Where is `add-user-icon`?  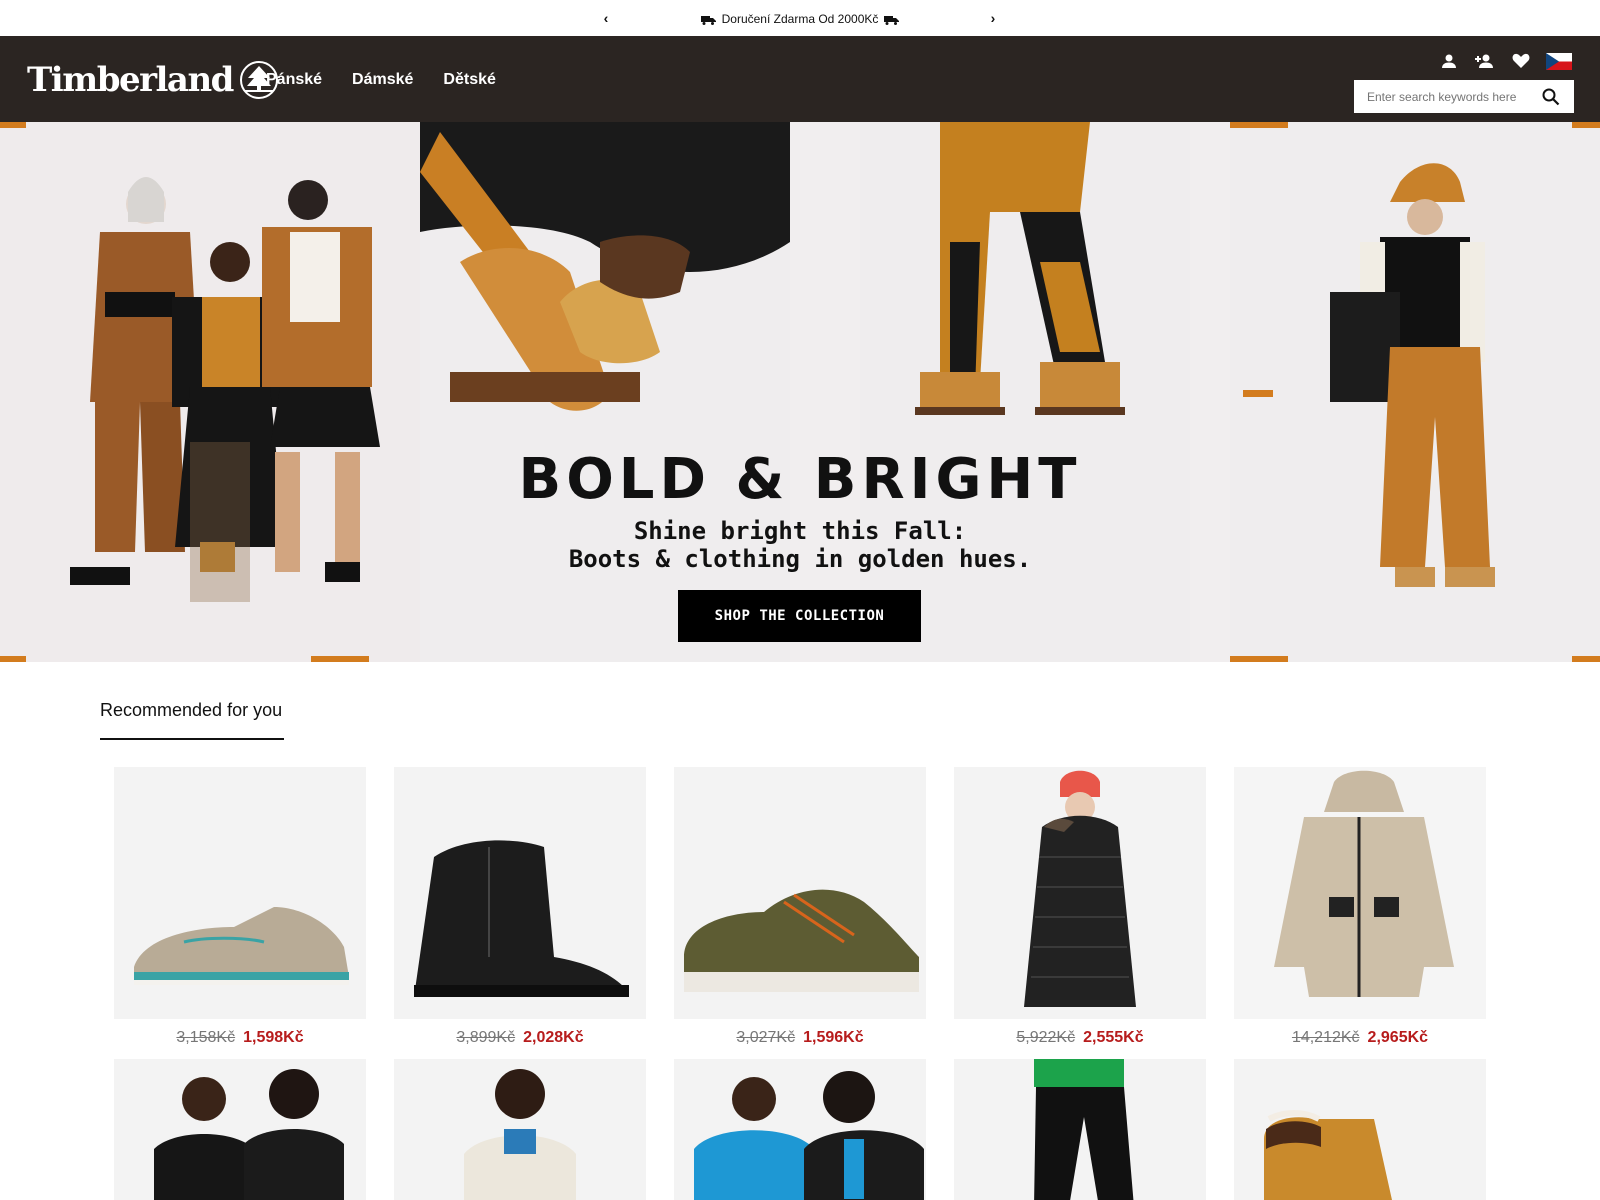 add-user-icon is located at coordinates (1485, 61).